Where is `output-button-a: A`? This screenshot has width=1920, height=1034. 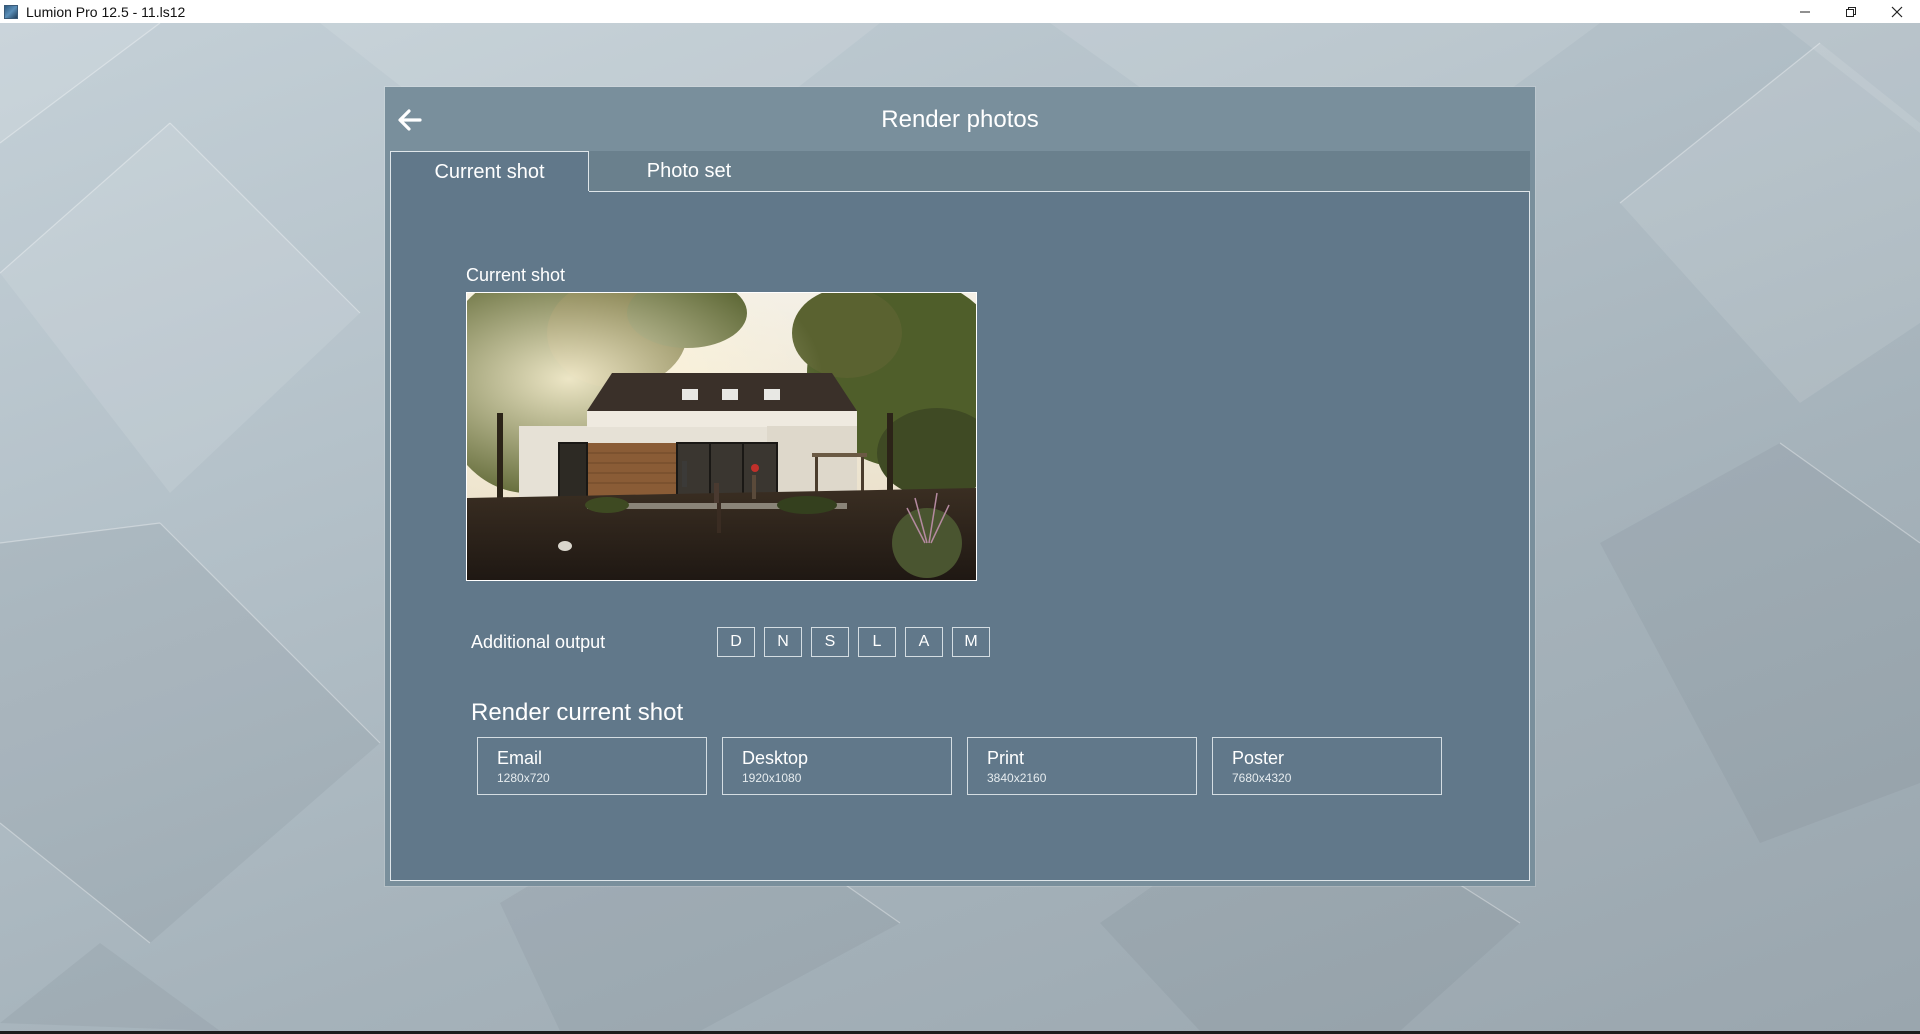
output-button-a: A is located at coordinates (924, 642).